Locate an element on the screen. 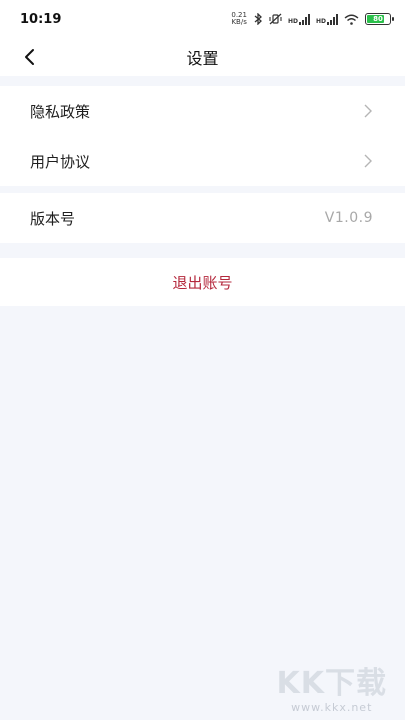 The width and height of the screenshot is (405, 720). page-title: 设置 is located at coordinates (202, 58).